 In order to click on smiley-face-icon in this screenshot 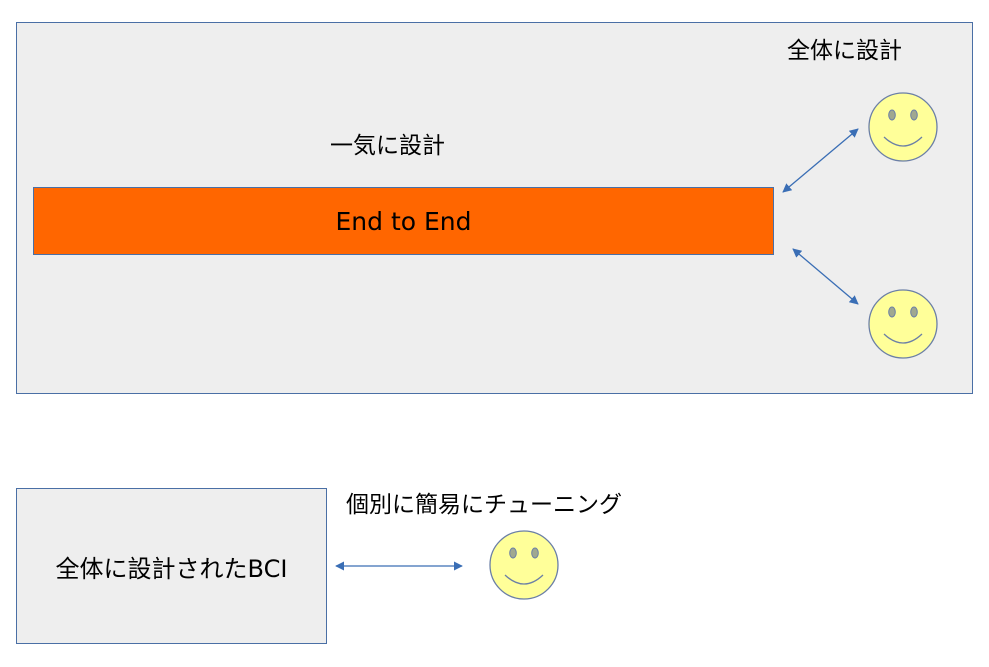, I will do `click(524, 565)`.